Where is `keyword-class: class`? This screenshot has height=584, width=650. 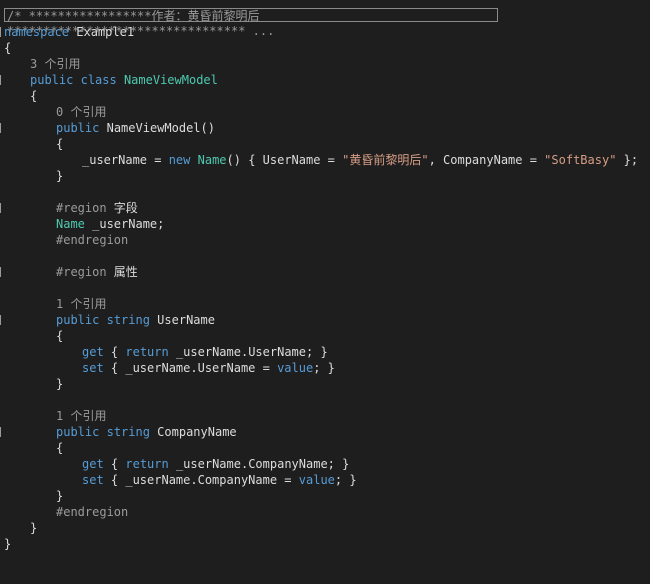 keyword-class: class is located at coordinates (98, 80).